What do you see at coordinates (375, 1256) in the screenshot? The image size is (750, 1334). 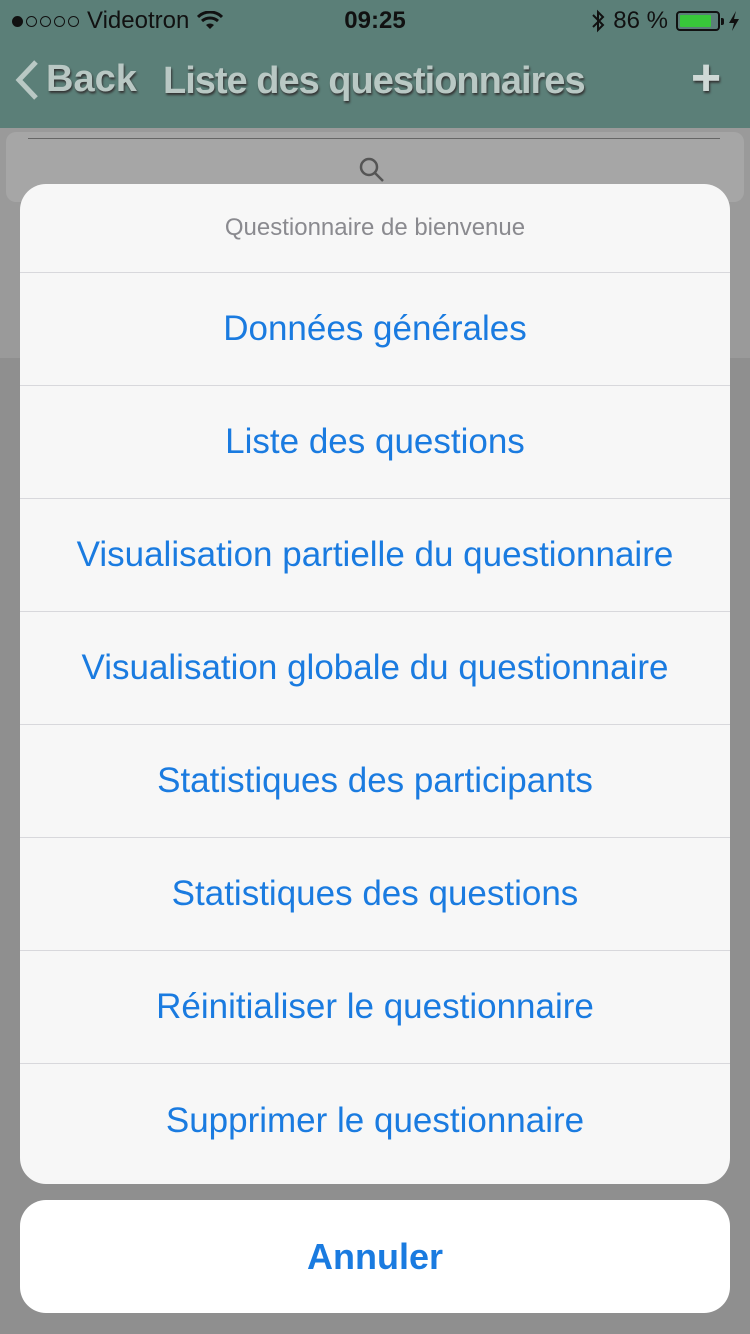 I see `cancel-button: Annuler` at bounding box center [375, 1256].